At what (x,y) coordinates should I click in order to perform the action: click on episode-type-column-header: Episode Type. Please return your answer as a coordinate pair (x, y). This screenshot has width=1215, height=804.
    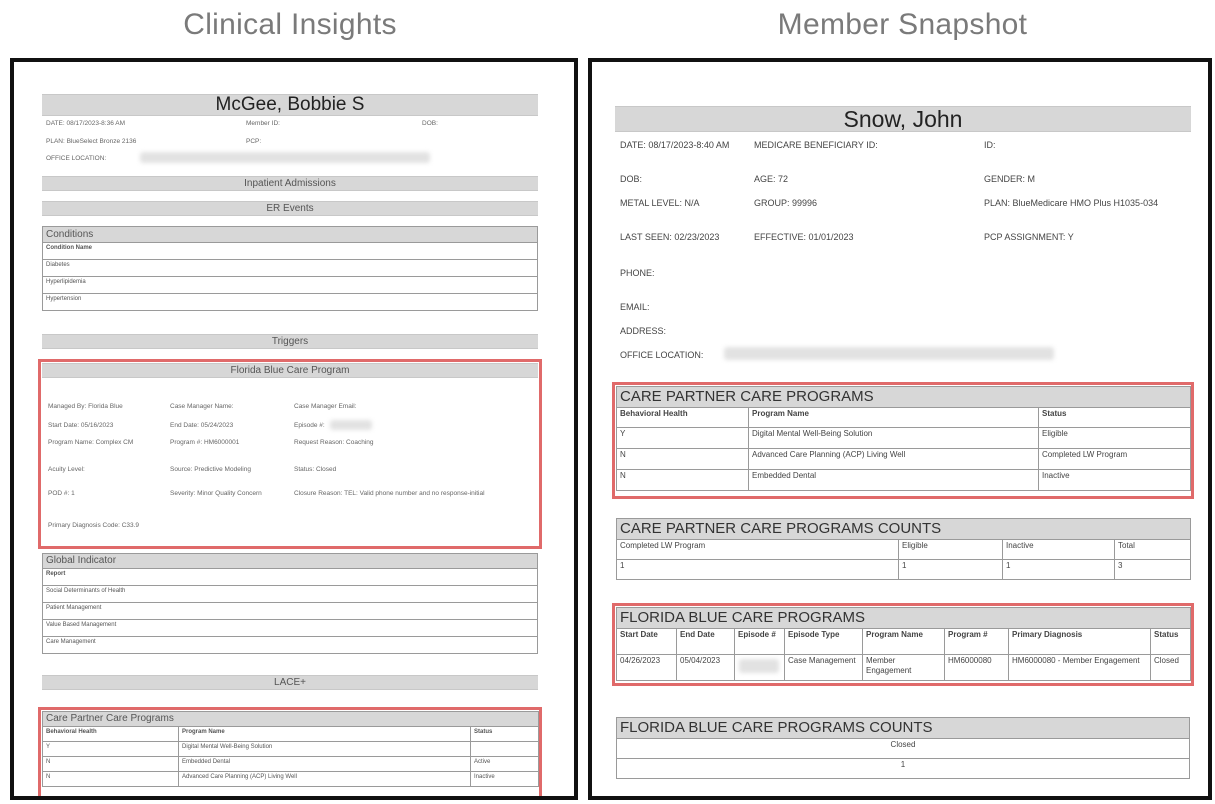
    Looking at the image, I should click on (823, 641).